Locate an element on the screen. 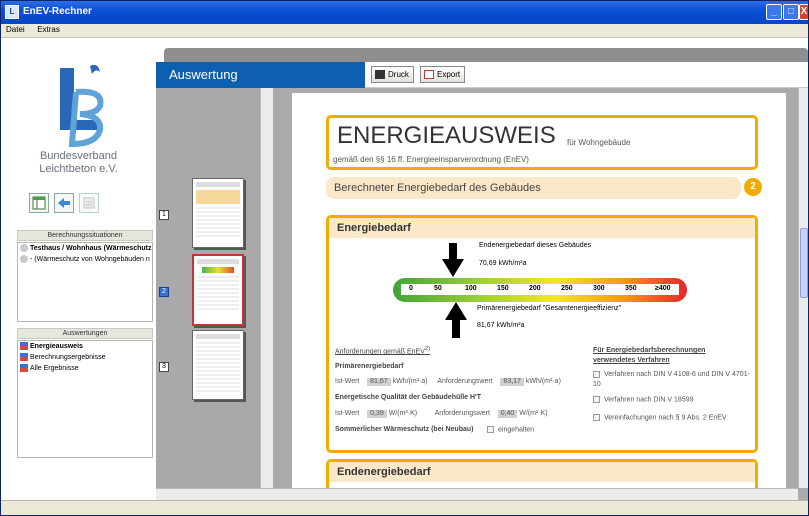 The width and height of the screenshot is (809, 516). table-icon is located at coordinates (39, 203).